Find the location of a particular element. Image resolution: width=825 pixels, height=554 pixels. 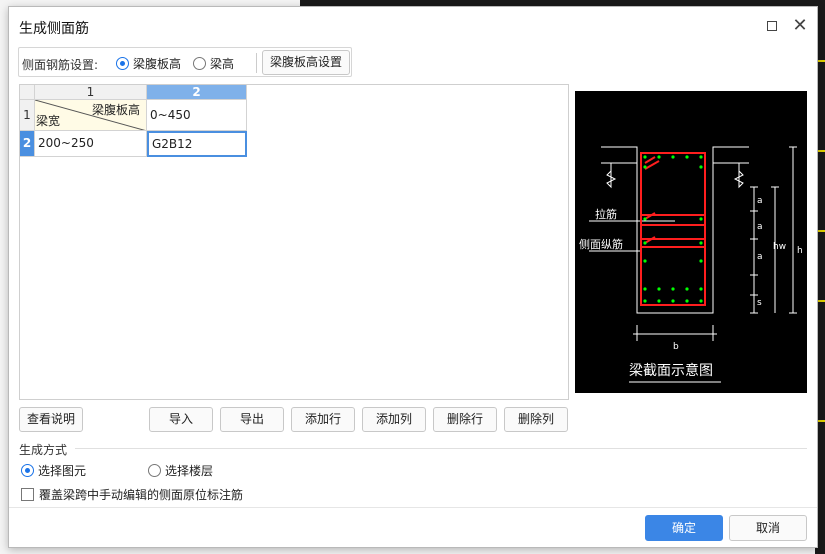

corner-top-label: 梁腹板高 is located at coordinates (115, 110).